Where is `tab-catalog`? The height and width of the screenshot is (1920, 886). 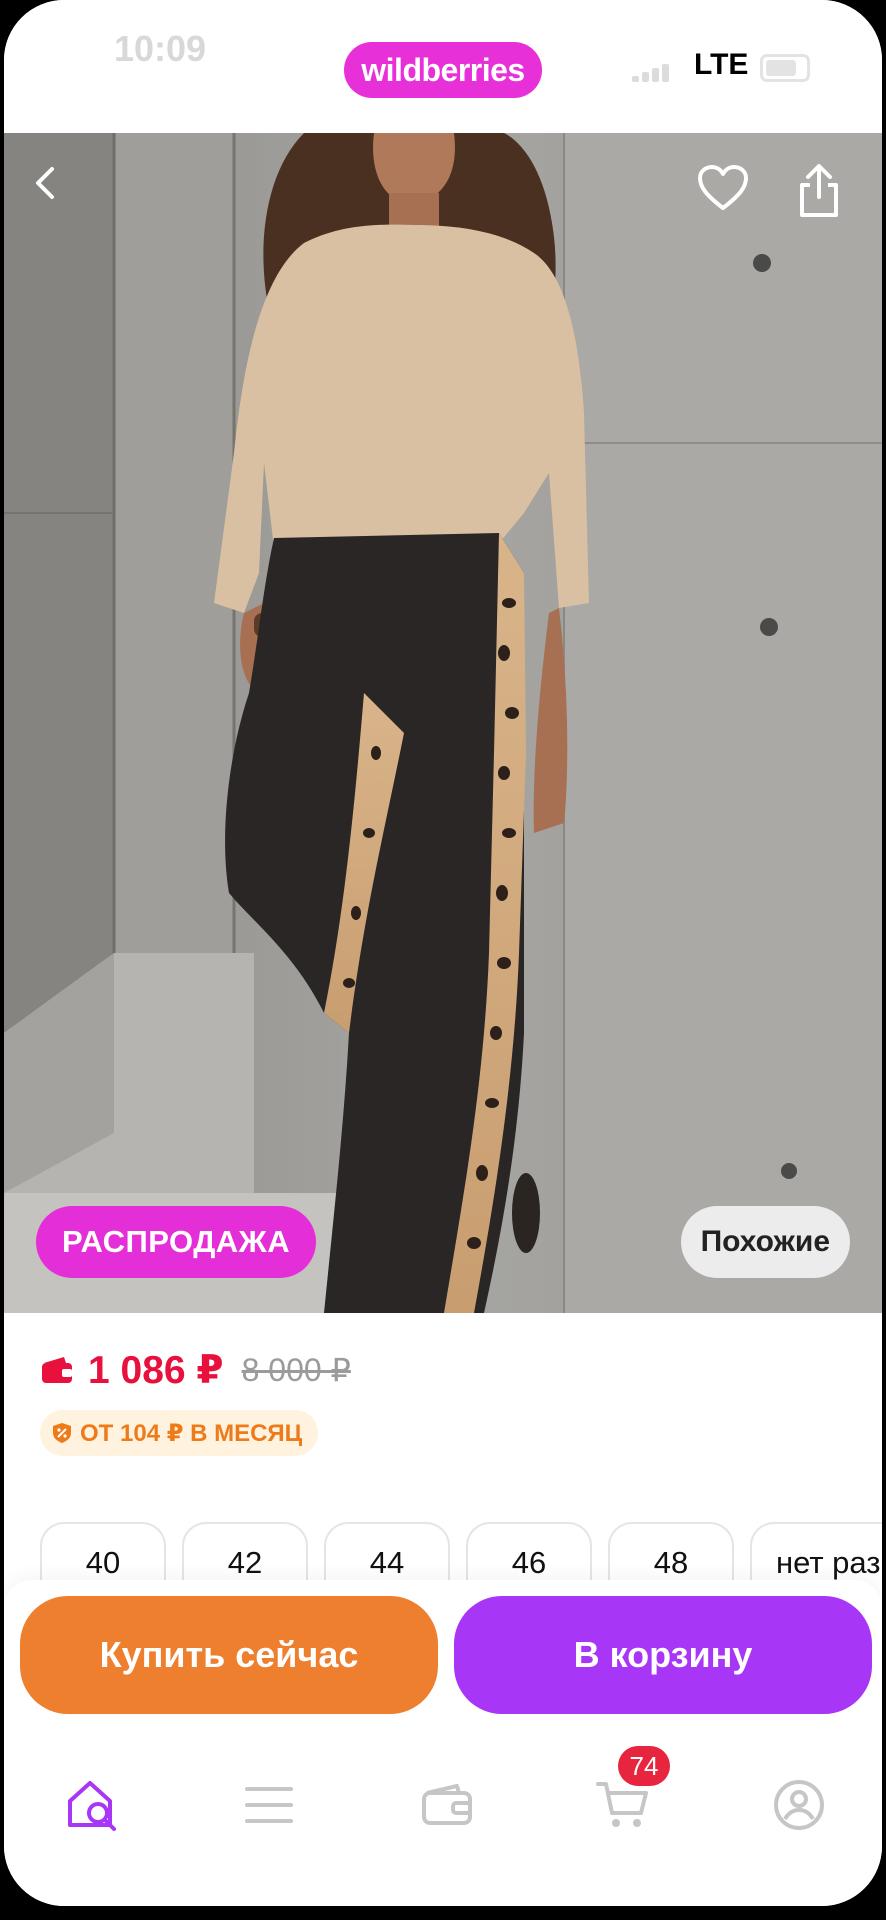 tab-catalog is located at coordinates (269, 1805).